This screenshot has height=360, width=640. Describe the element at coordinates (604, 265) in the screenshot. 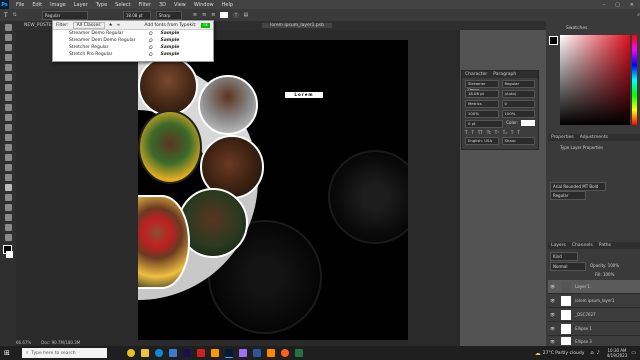

I see `opacity-field: Opacity: 100%` at that location.